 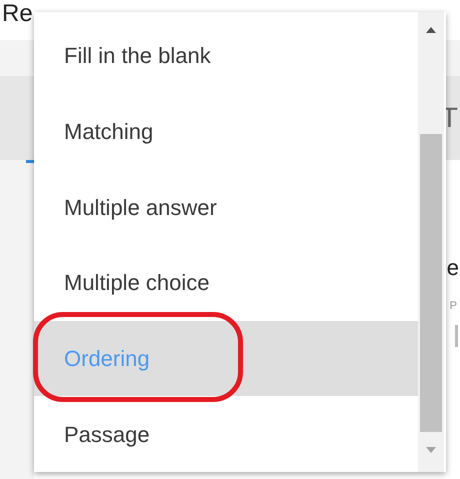 I want to click on page-title: Re, so click(x=17, y=14).